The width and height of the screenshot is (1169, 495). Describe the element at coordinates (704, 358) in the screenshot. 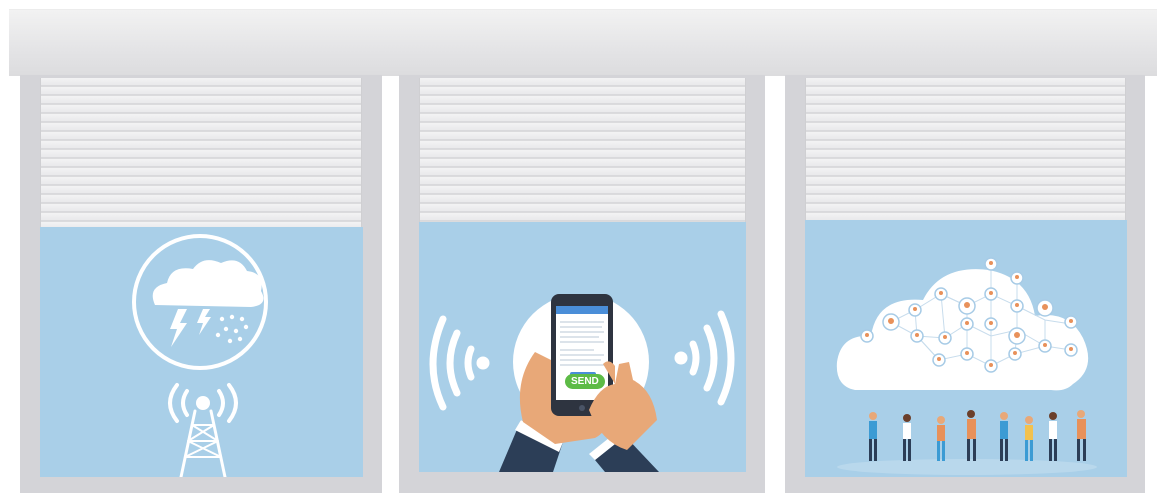

I see `signal-waves-right-icon` at that location.